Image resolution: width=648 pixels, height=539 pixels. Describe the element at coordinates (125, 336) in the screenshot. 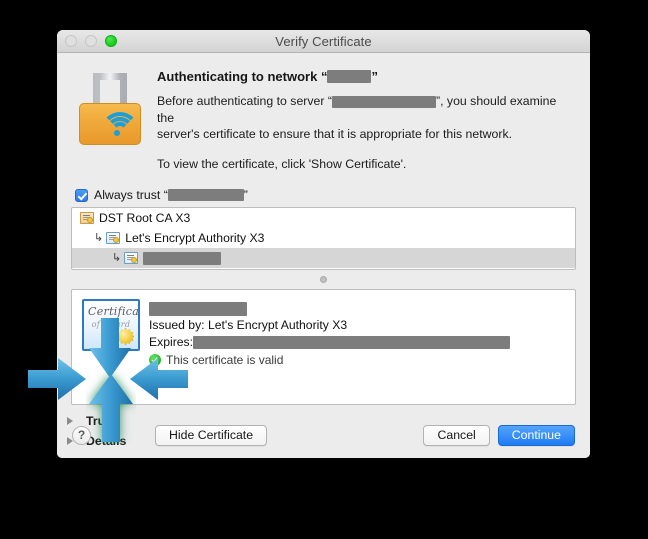

I see `gold-seal-icon` at that location.